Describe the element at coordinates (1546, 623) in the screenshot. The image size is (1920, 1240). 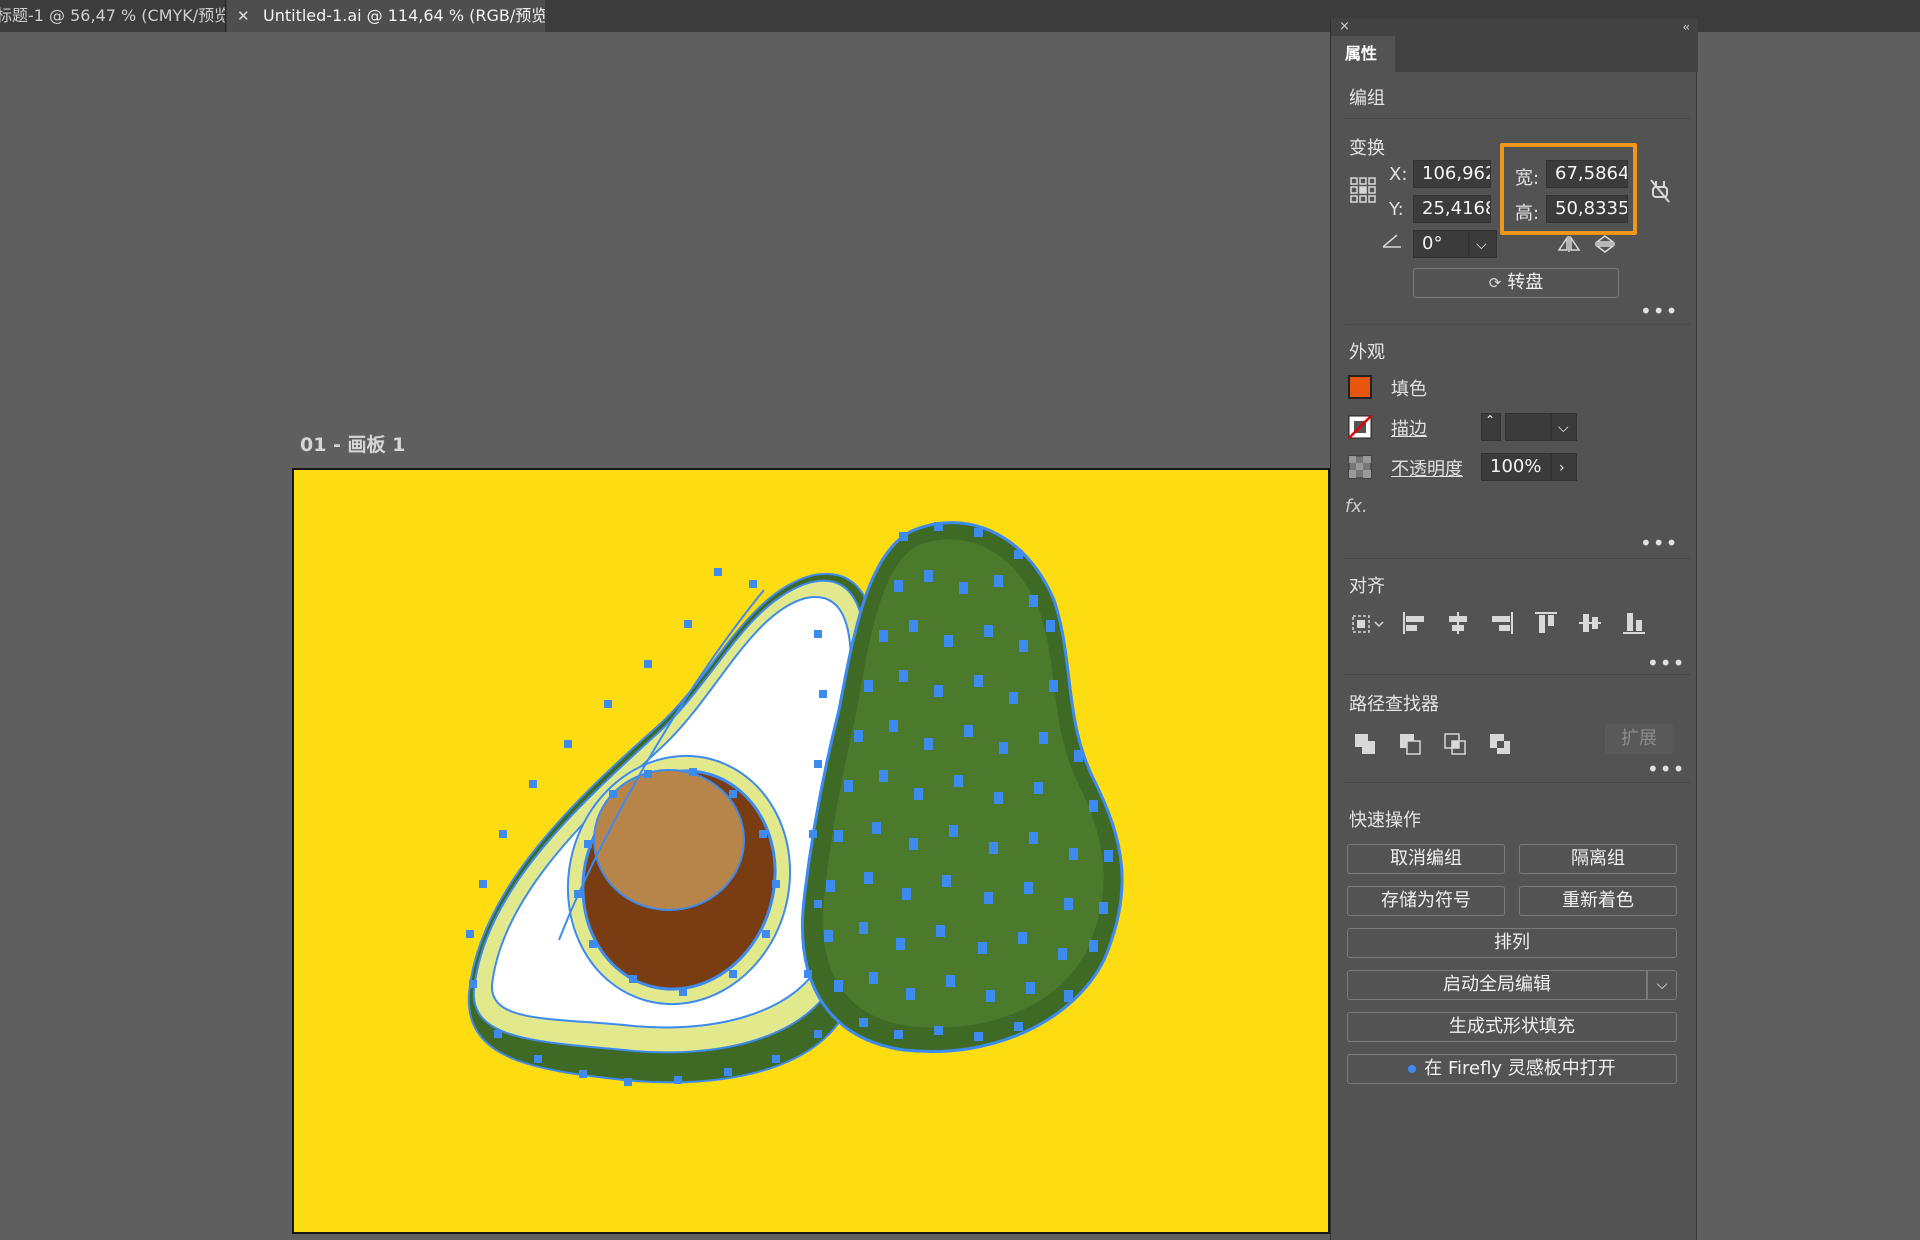
I see `align-top-icon` at that location.